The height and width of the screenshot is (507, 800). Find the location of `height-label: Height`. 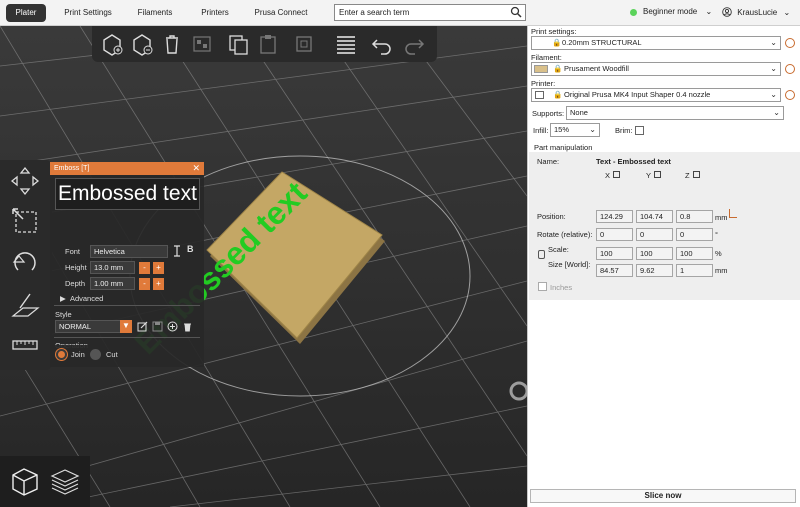

height-label: Height is located at coordinates (76, 267).